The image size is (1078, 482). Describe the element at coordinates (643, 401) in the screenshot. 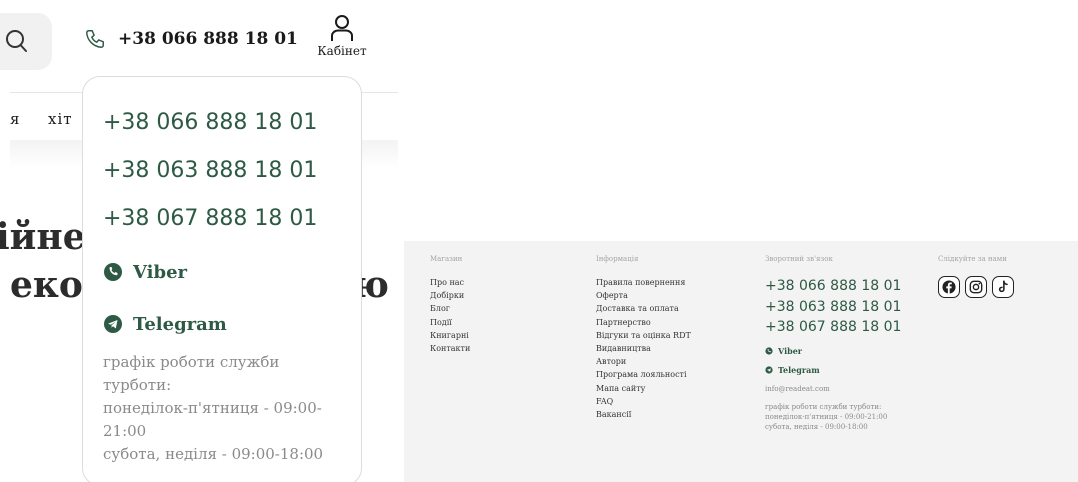

I see `footer-link-faq: FAQ` at that location.